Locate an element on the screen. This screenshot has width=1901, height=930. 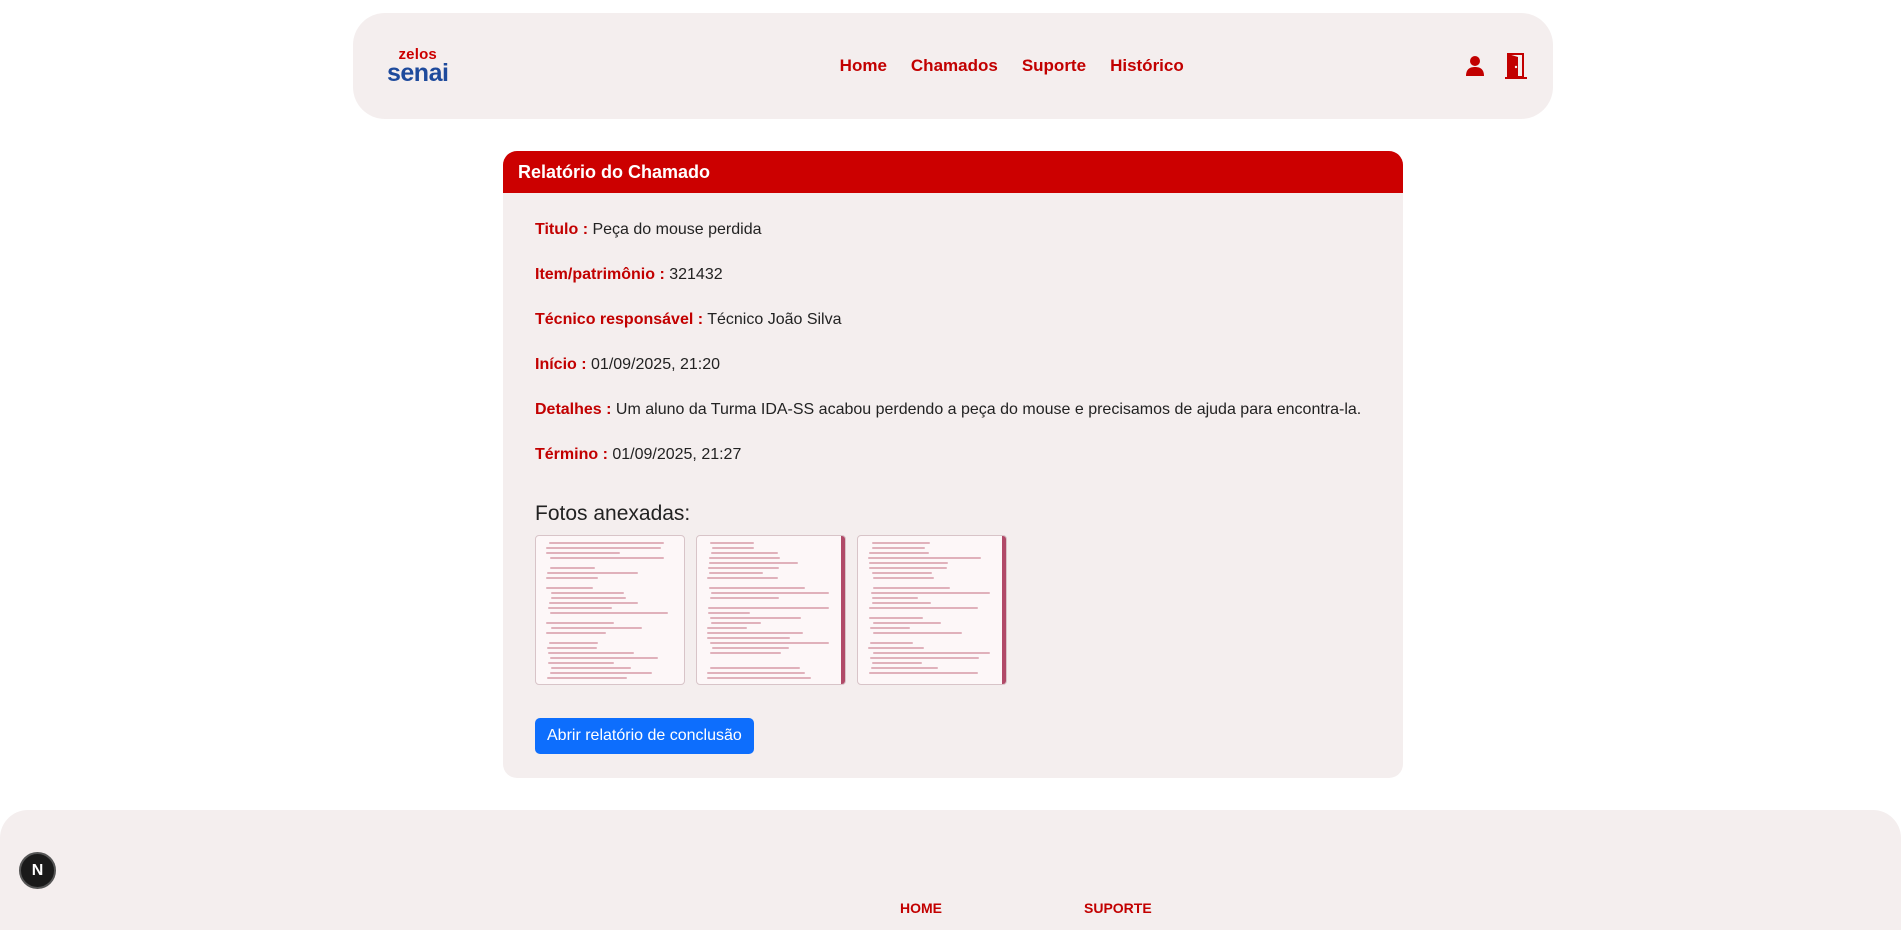
nav-chamados: Chamados is located at coordinates (954, 66).